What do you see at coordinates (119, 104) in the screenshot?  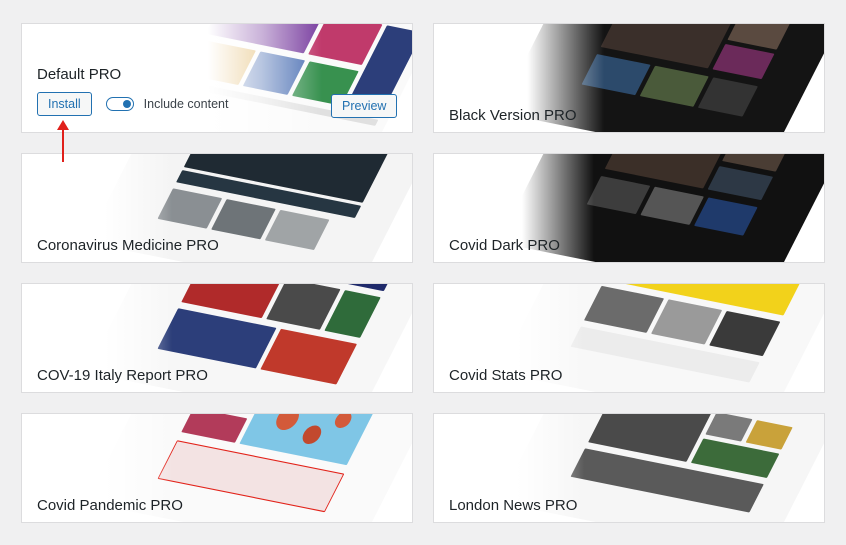 I see `include-content-toggle` at bounding box center [119, 104].